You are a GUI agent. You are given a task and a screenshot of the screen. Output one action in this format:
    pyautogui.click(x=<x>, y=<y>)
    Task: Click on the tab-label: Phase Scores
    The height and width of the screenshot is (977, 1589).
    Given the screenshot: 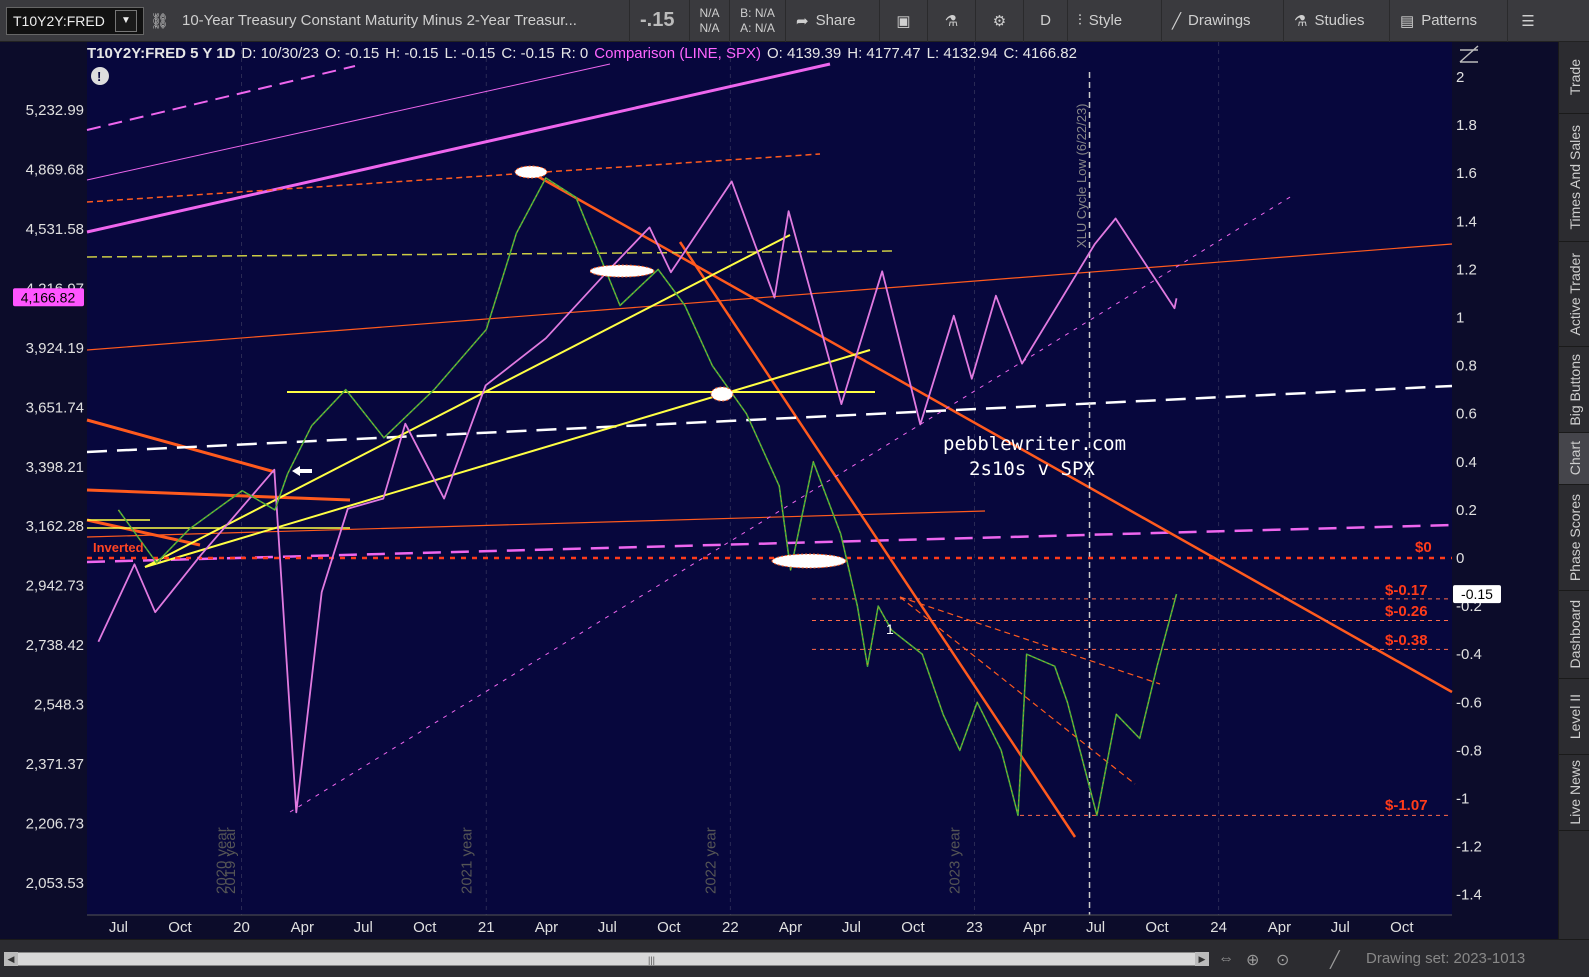 What is the action you would take?
    pyautogui.click(x=1574, y=537)
    